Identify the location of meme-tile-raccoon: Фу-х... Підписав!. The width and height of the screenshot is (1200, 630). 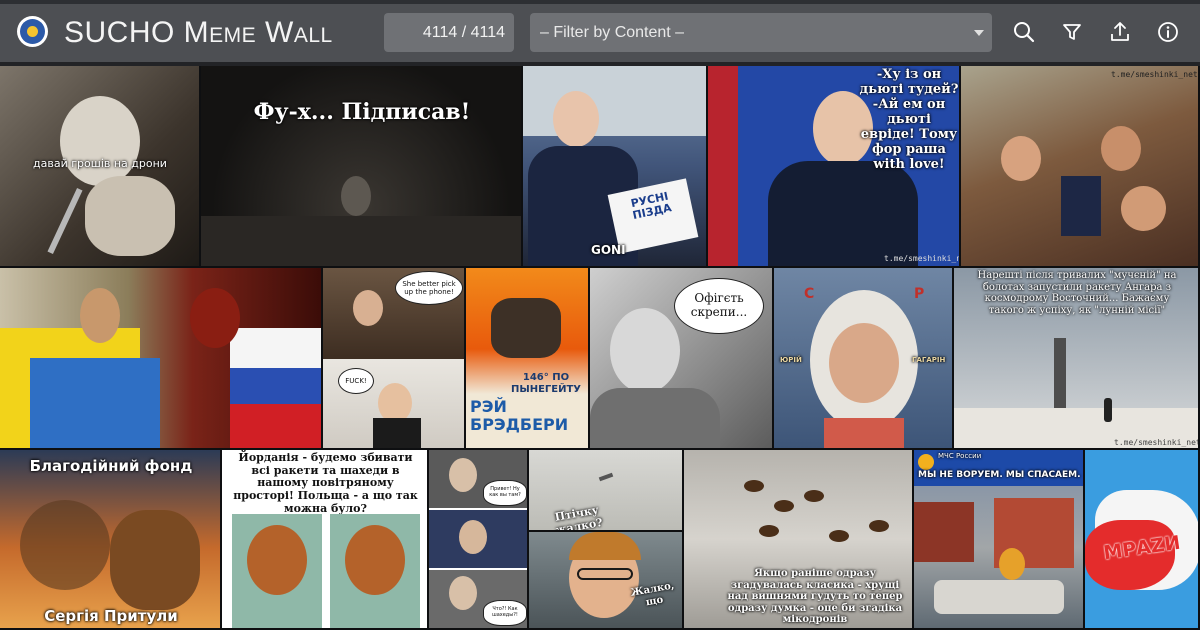
(362, 167).